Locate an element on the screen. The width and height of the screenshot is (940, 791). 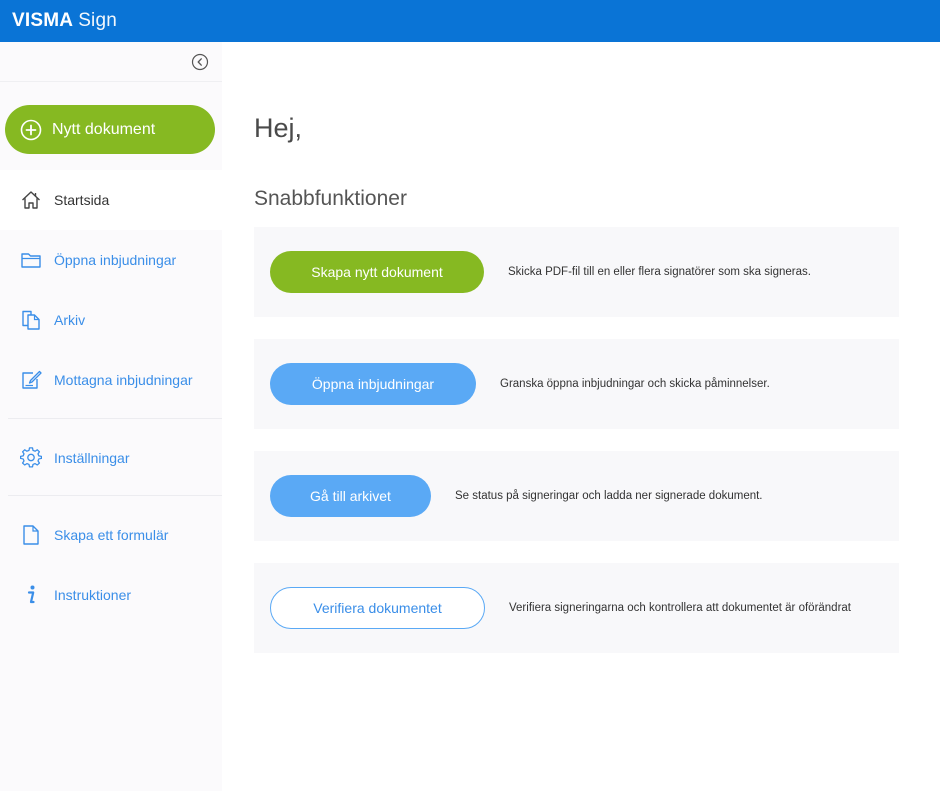
sidebar-item-create-form: Skapa ett formulär is located at coordinates (111, 535).